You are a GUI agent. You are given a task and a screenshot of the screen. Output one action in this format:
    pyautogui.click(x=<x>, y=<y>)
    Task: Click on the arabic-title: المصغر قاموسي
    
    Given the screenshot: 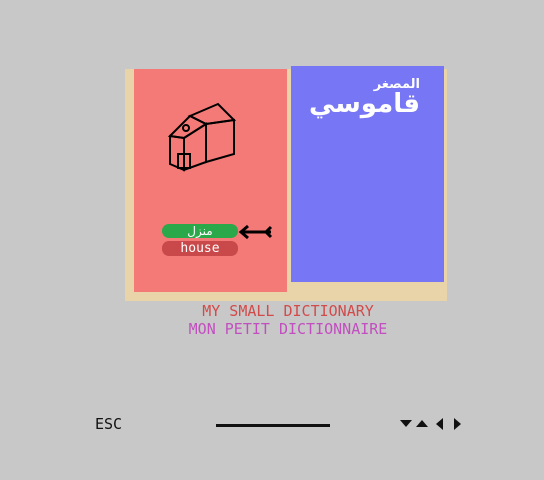 What is the action you would take?
    pyautogui.click(x=360, y=102)
    